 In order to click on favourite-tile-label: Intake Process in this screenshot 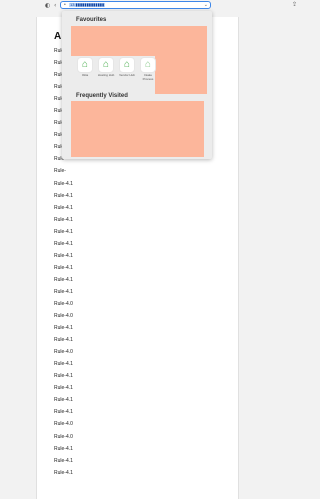, I will do `click(148, 77)`.